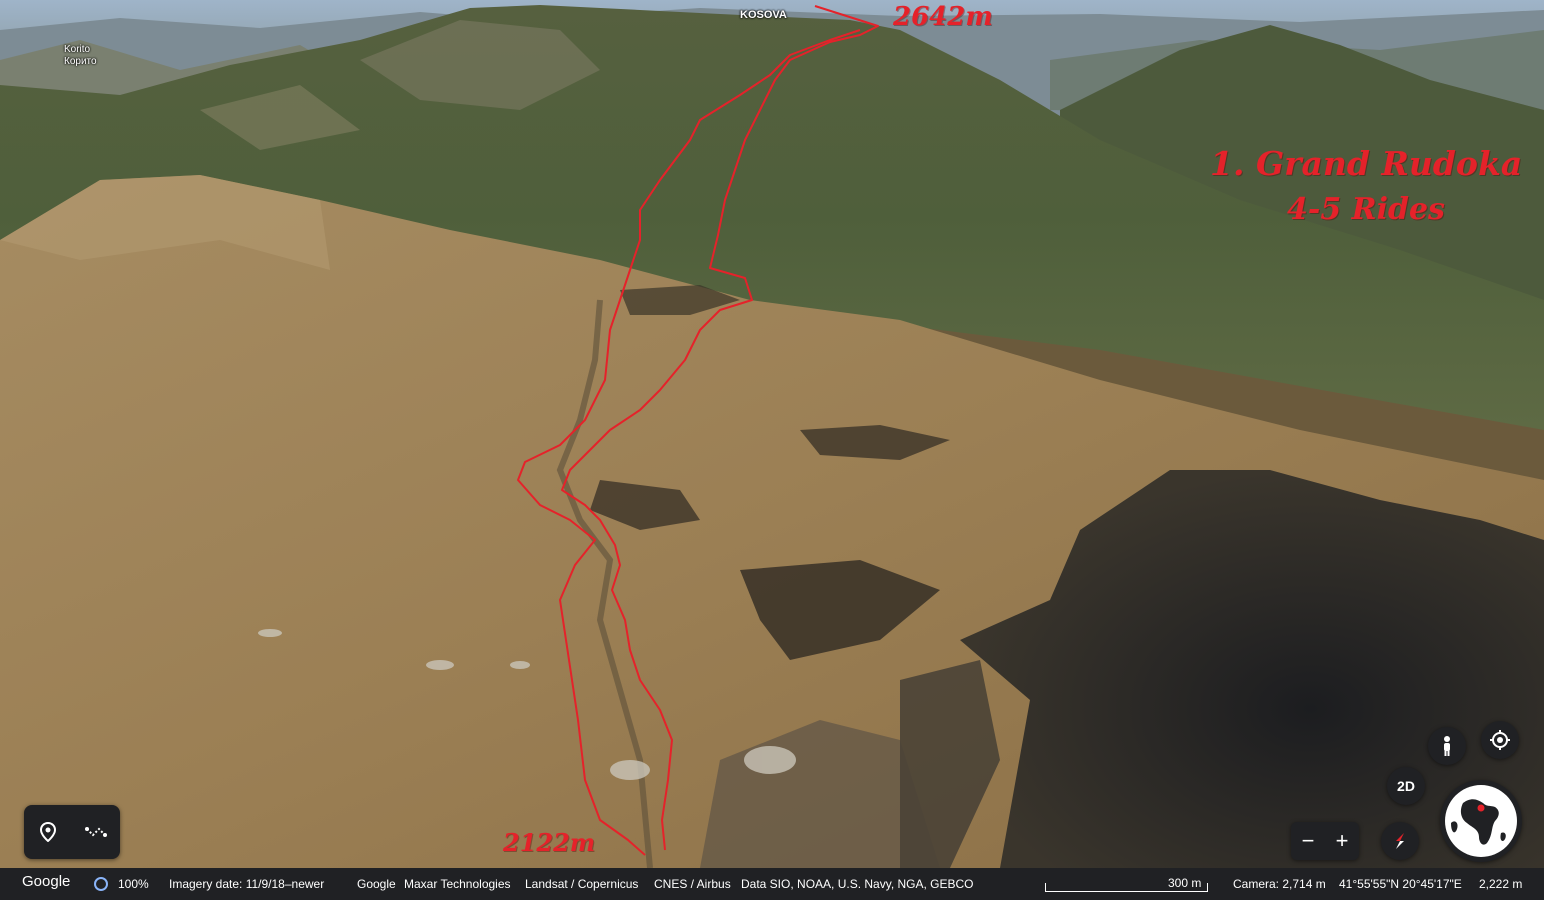 This screenshot has width=1544, height=900. Describe the element at coordinates (46, 881) in the screenshot. I see `google-logo: Google` at that location.